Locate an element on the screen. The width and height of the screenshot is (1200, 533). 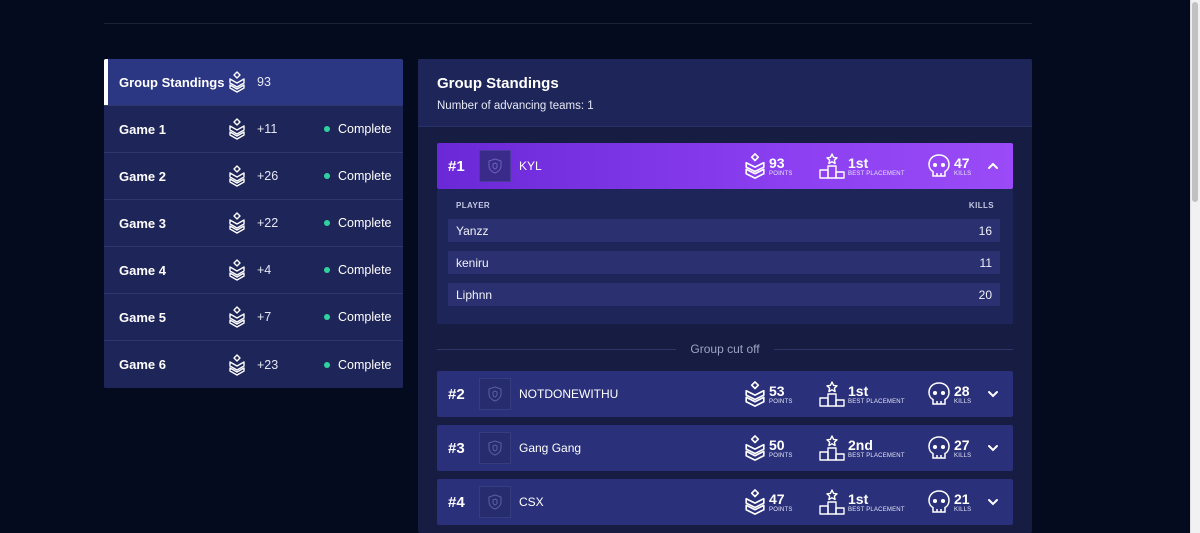
points-value: 47 is located at coordinates (777, 498).